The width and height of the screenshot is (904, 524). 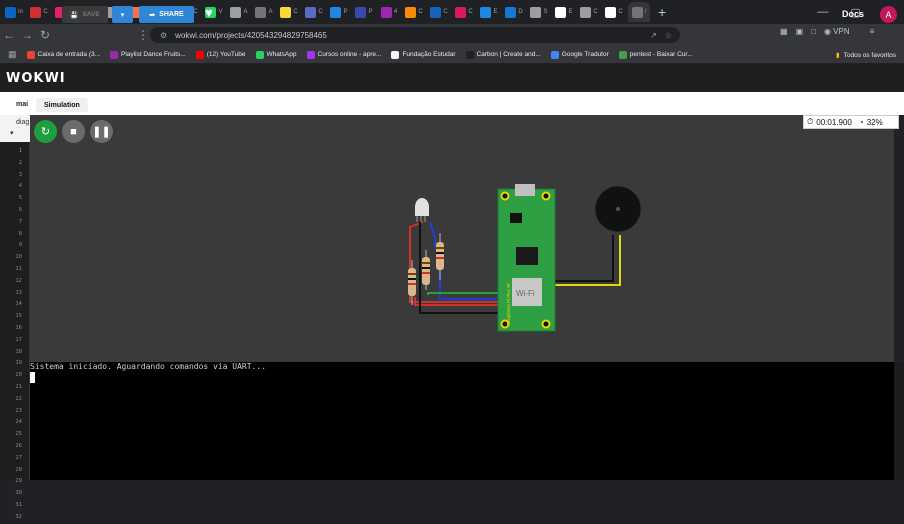 What do you see at coordinates (171, 14) in the screenshot?
I see `share-label: SHARE` at bounding box center [171, 14].